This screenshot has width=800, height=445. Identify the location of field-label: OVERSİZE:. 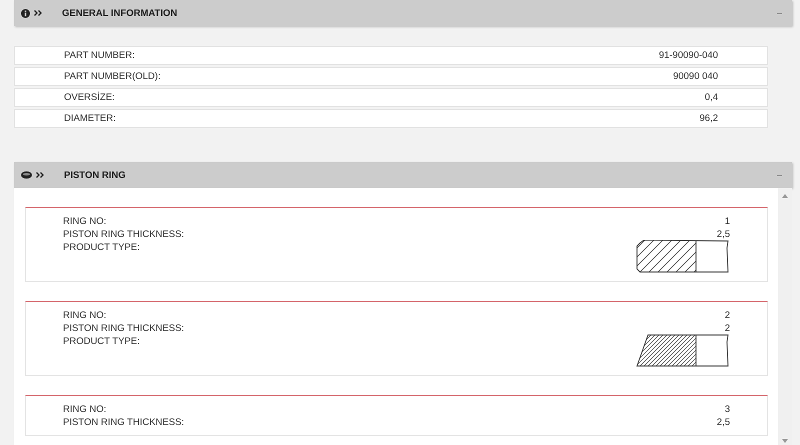
(90, 97).